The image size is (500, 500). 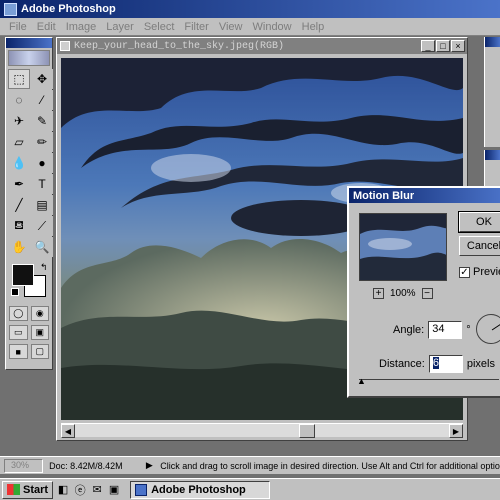 I want to click on lasso-tool-icon: ◌, so click(x=19, y=100).